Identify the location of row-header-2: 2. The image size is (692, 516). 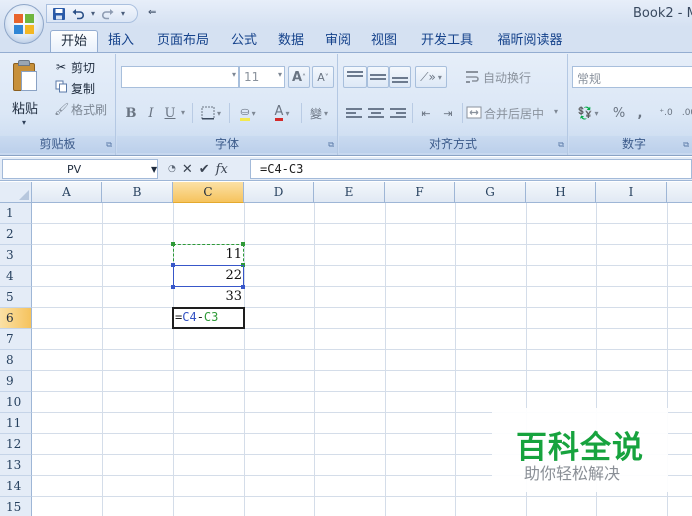
(16, 234).